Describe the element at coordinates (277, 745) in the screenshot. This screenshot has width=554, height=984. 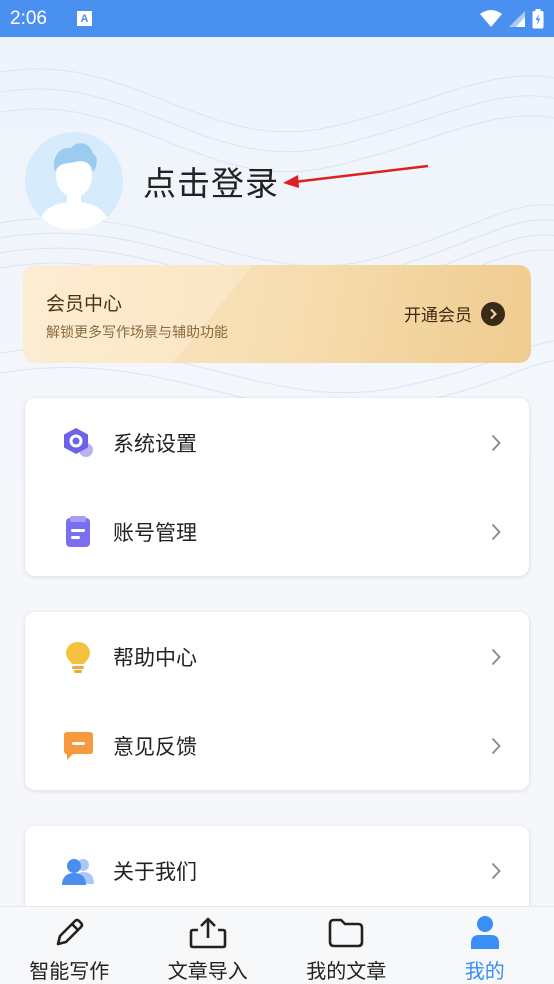
I see `menu-item-feedback: 意见反馈` at that location.